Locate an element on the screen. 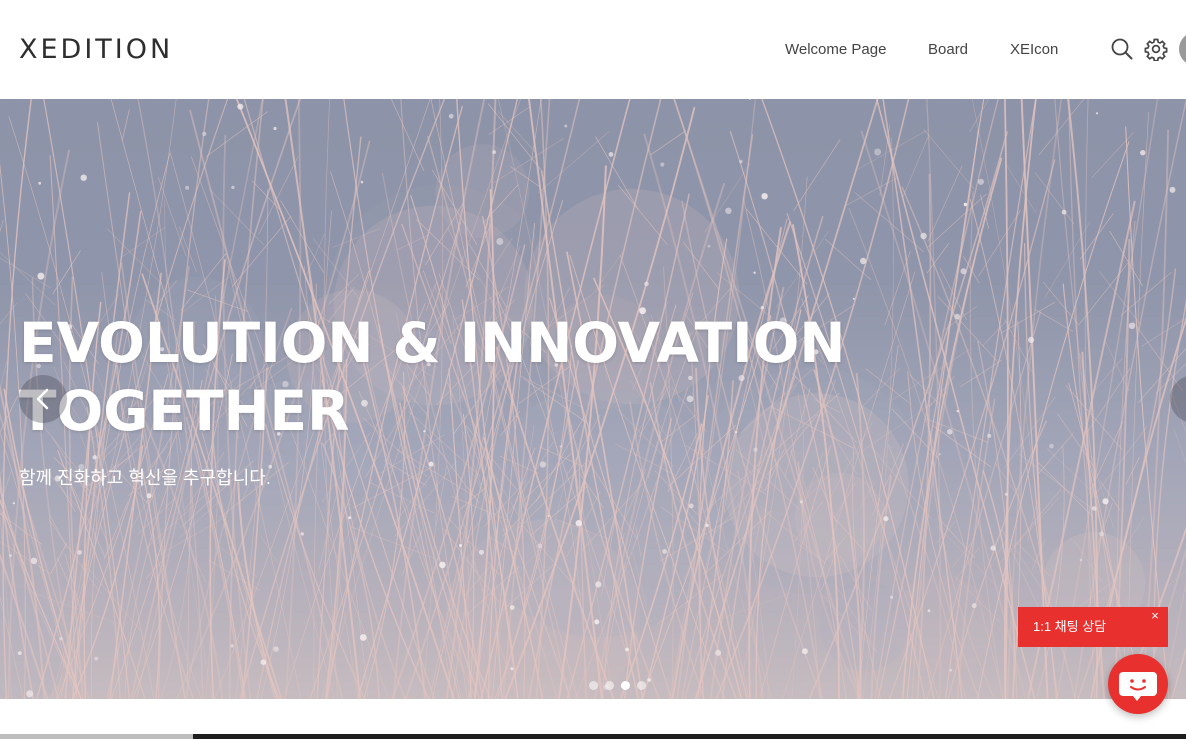 This screenshot has width=1186, height=739. content-area is located at coordinates (593, 716).